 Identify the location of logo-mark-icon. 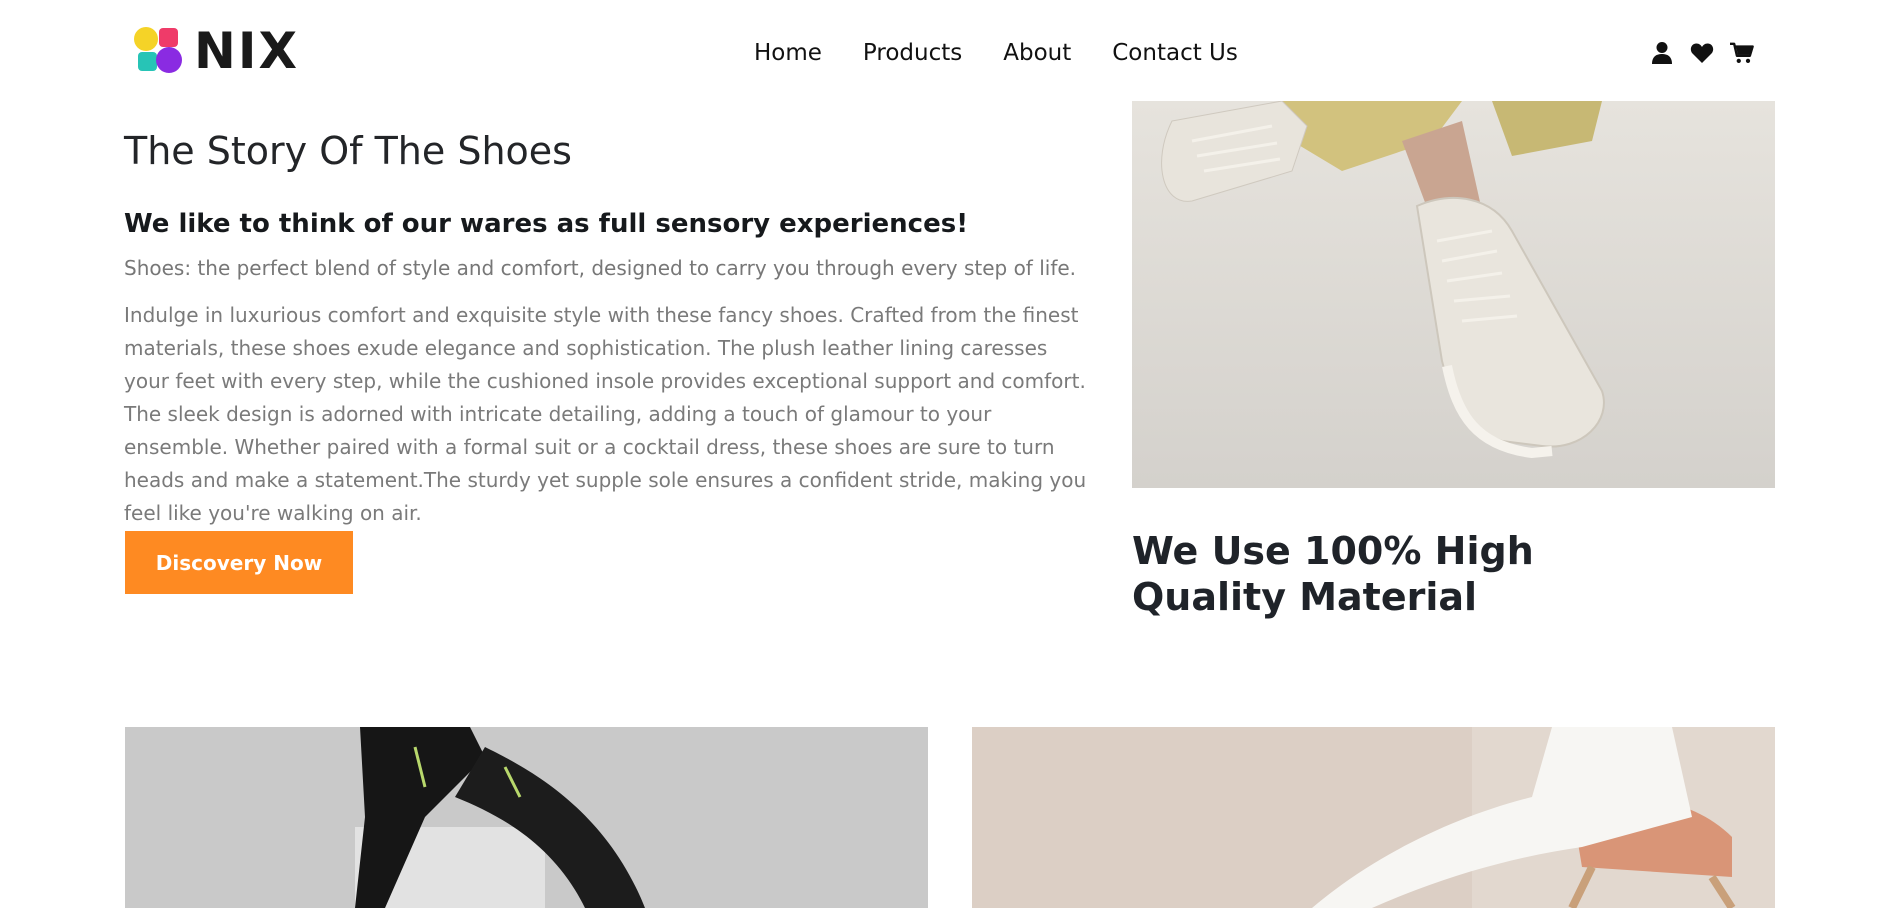
(158, 51).